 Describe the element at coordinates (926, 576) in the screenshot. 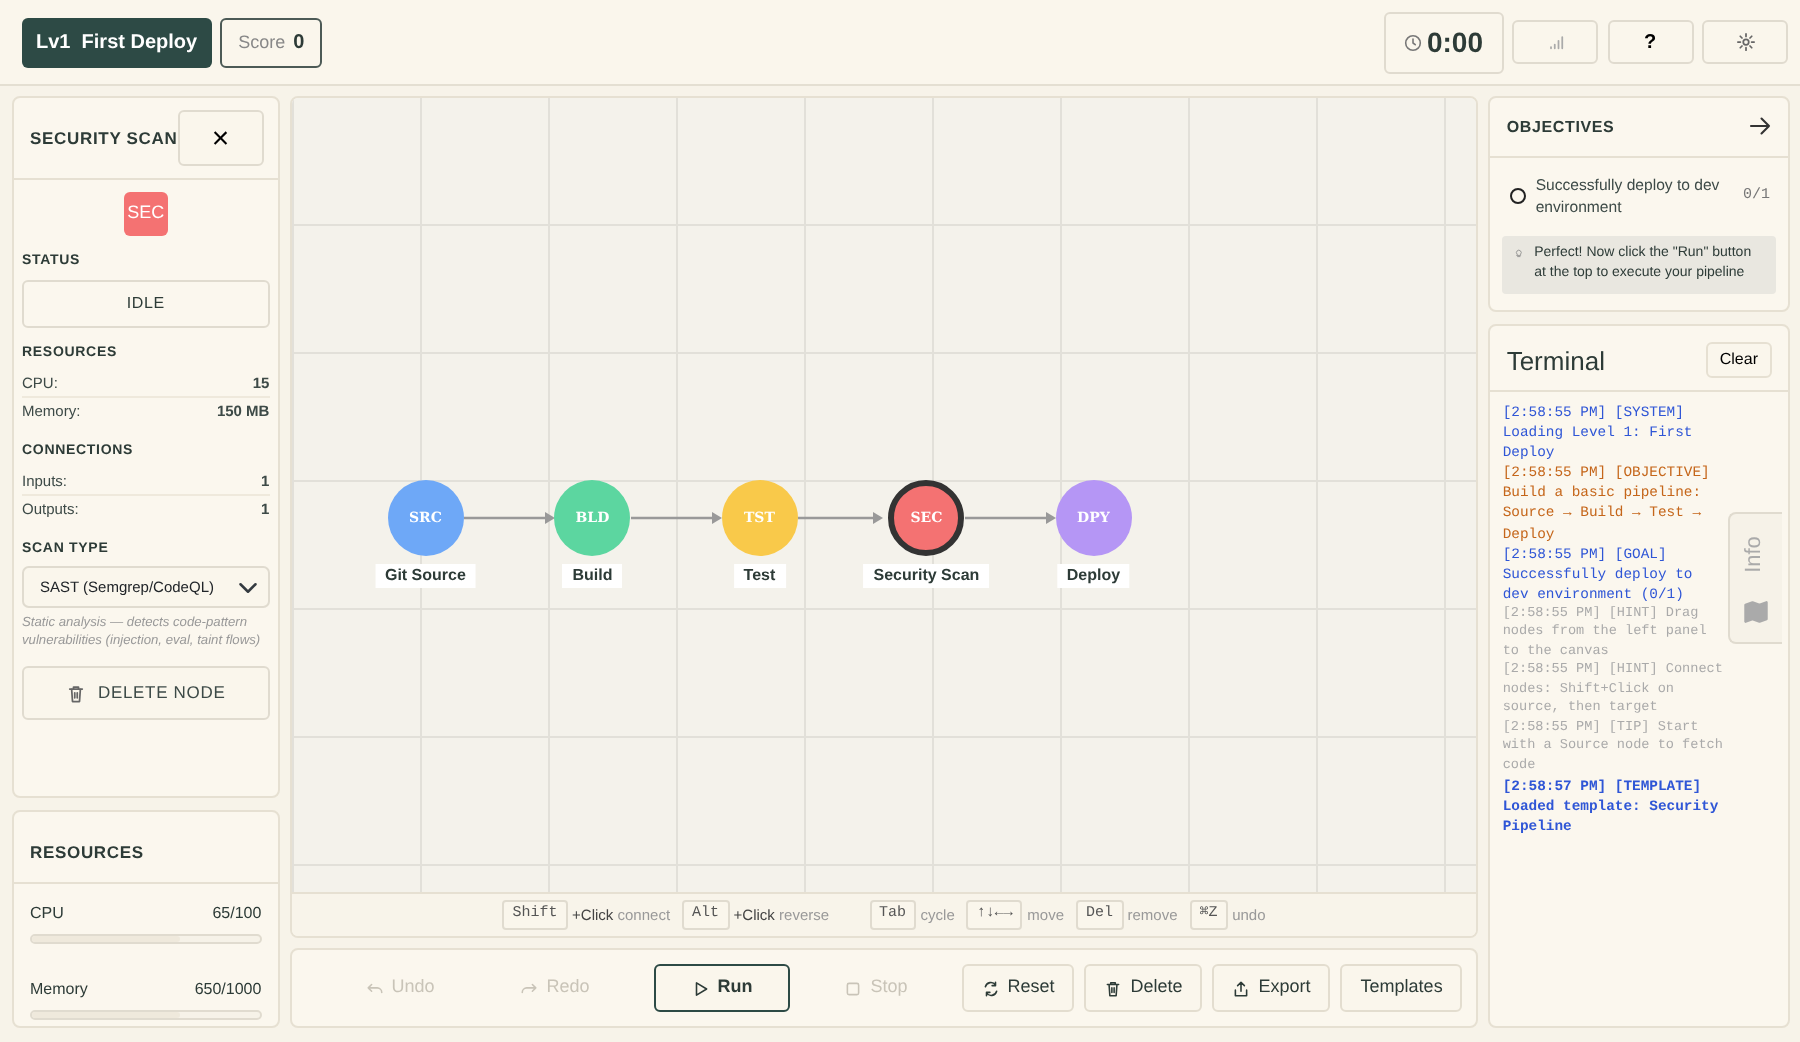

I see `node-label: Security Scan` at that location.